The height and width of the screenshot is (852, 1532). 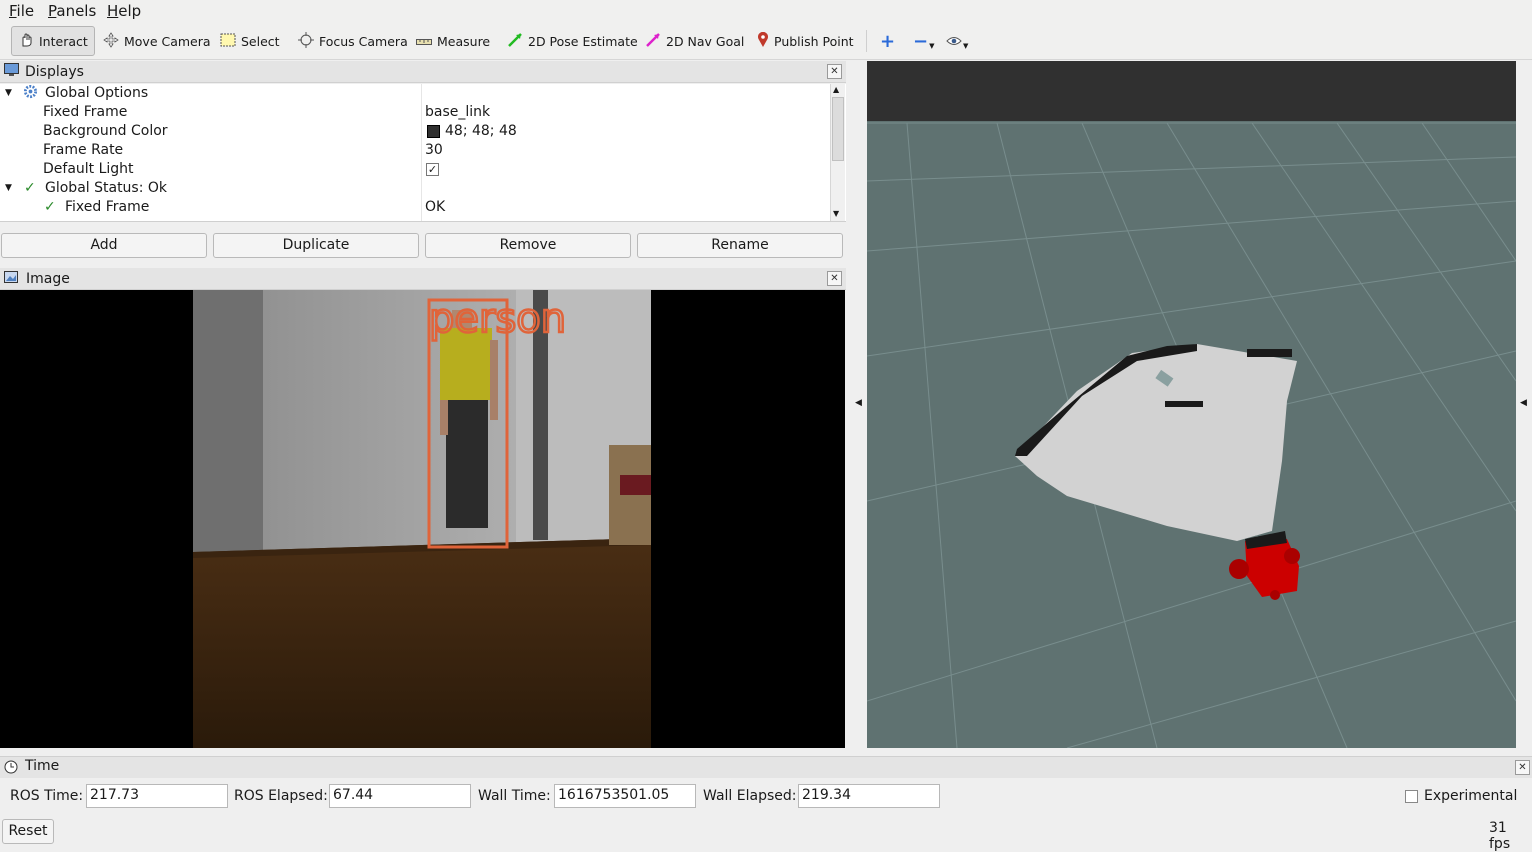 I want to click on fixed-frame-status-value: OK, so click(x=435, y=207).